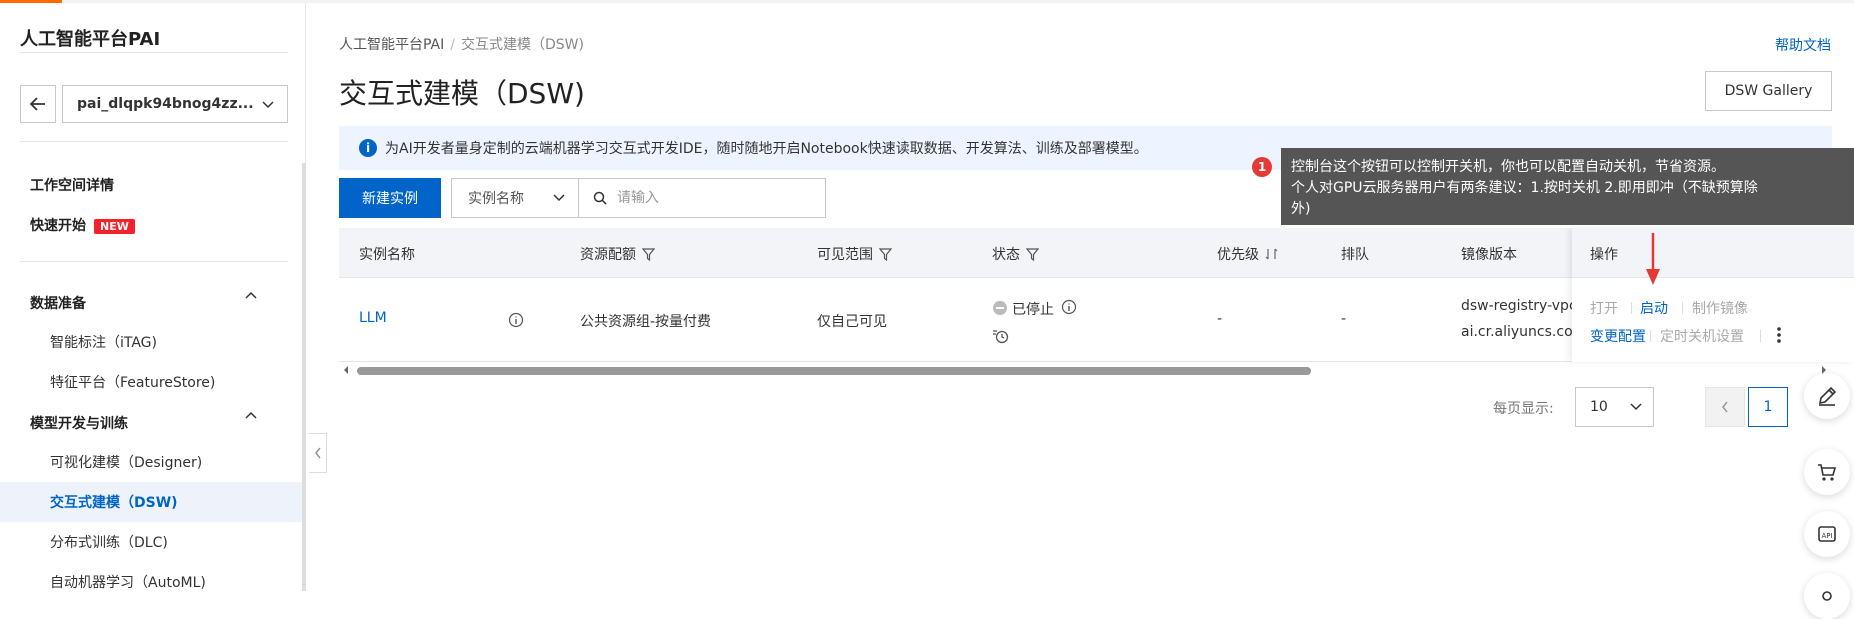 The height and width of the screenshot is (619, 1854). I want to click on image-version-line2: ai.cr.aliyuncs.com, so click(1524, 332).